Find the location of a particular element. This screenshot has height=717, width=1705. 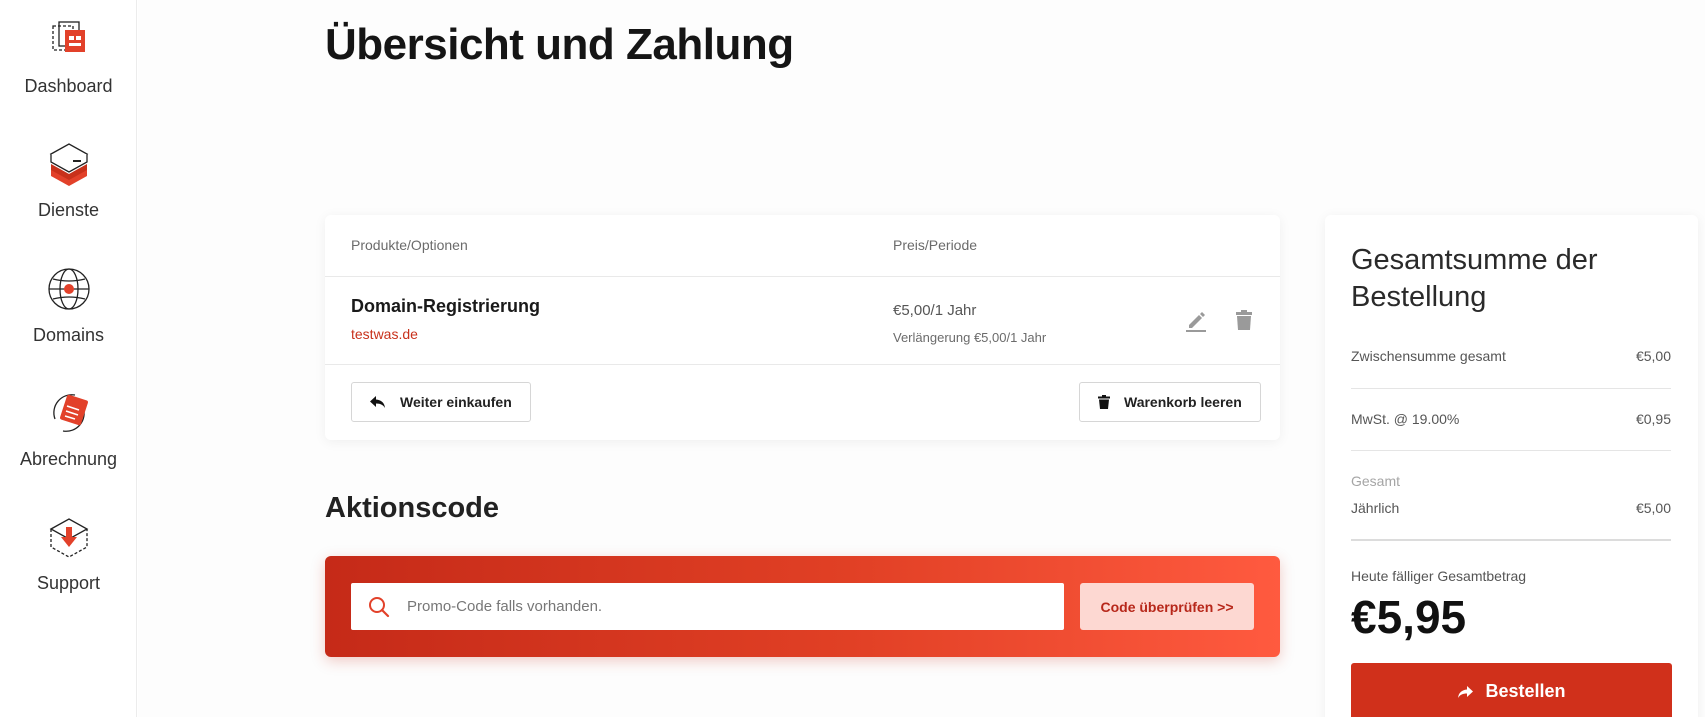

continue-shopping-label: Weiter einkaufen is located at coordinates (456, 402).